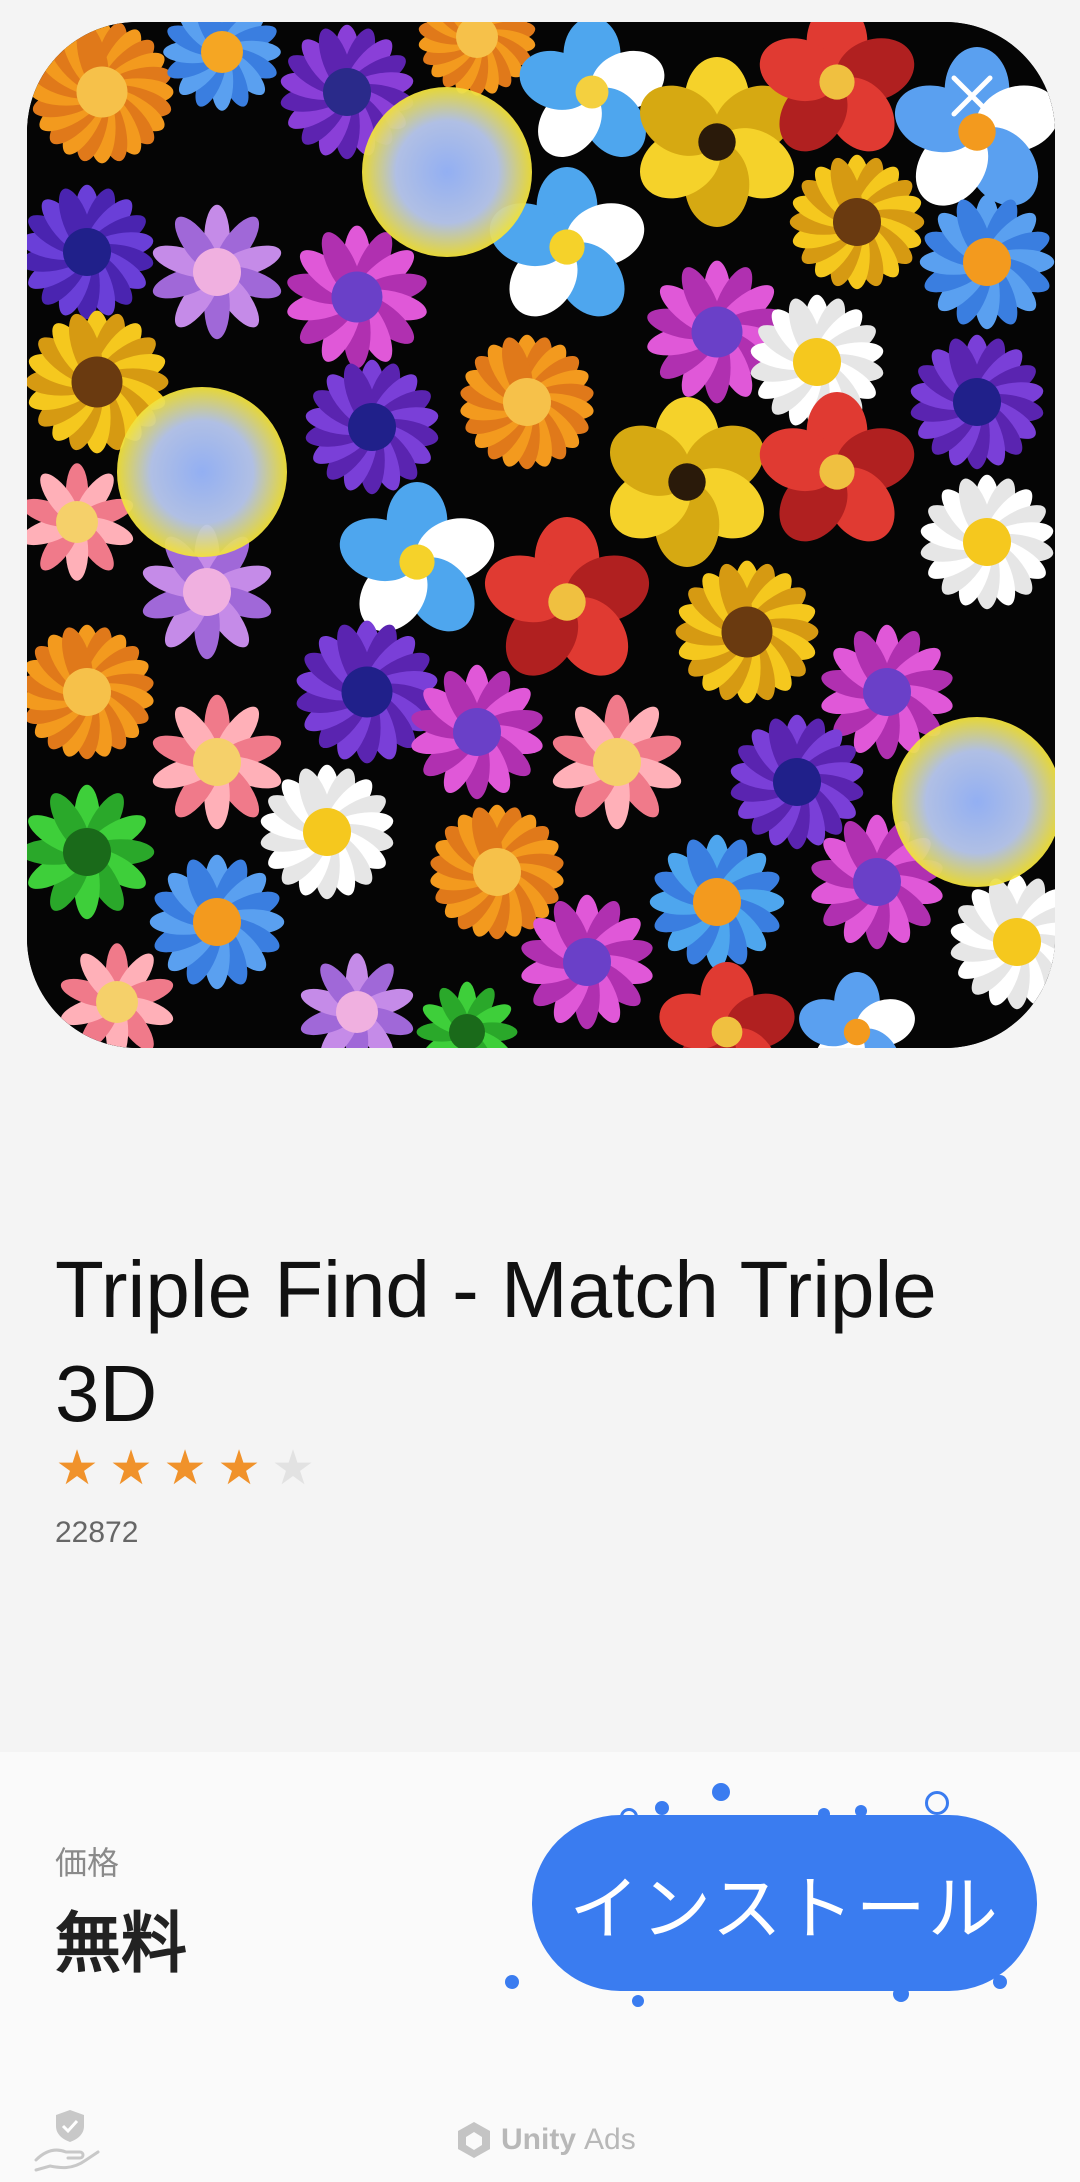 Image resolution: width=1080 pixels, height=2182 pixels. What do you see at coordinates (496, 1341) in the screenshot?
I see `app-title: Triple Find - Match Triple 3D` at bounding box center [496, 1341].